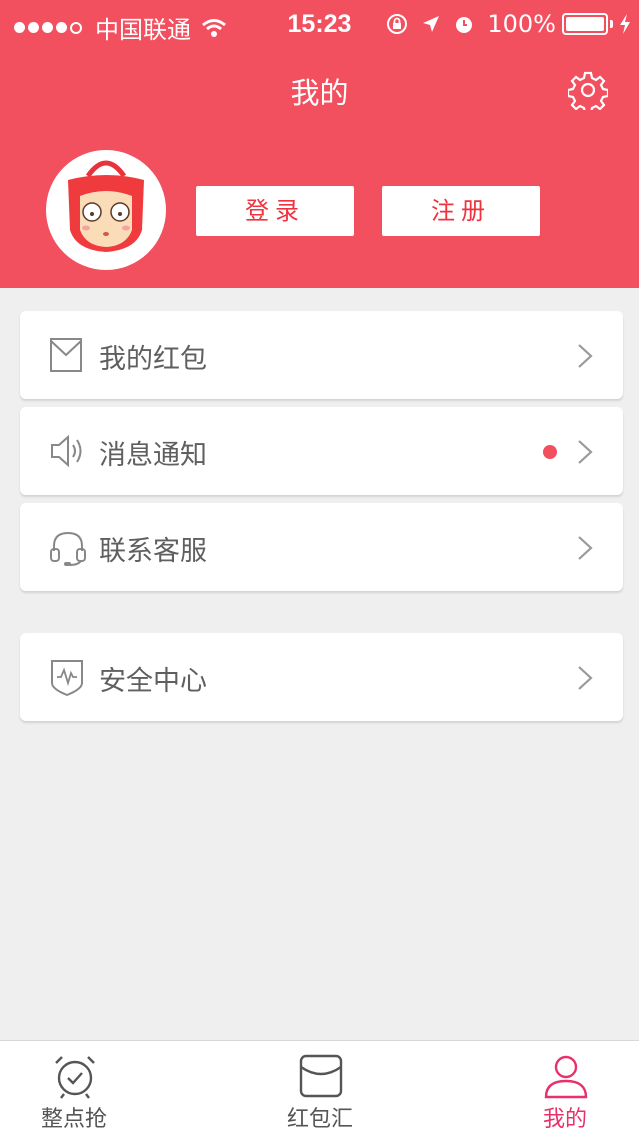  I want to click on shield-icon, so click(67, 678).